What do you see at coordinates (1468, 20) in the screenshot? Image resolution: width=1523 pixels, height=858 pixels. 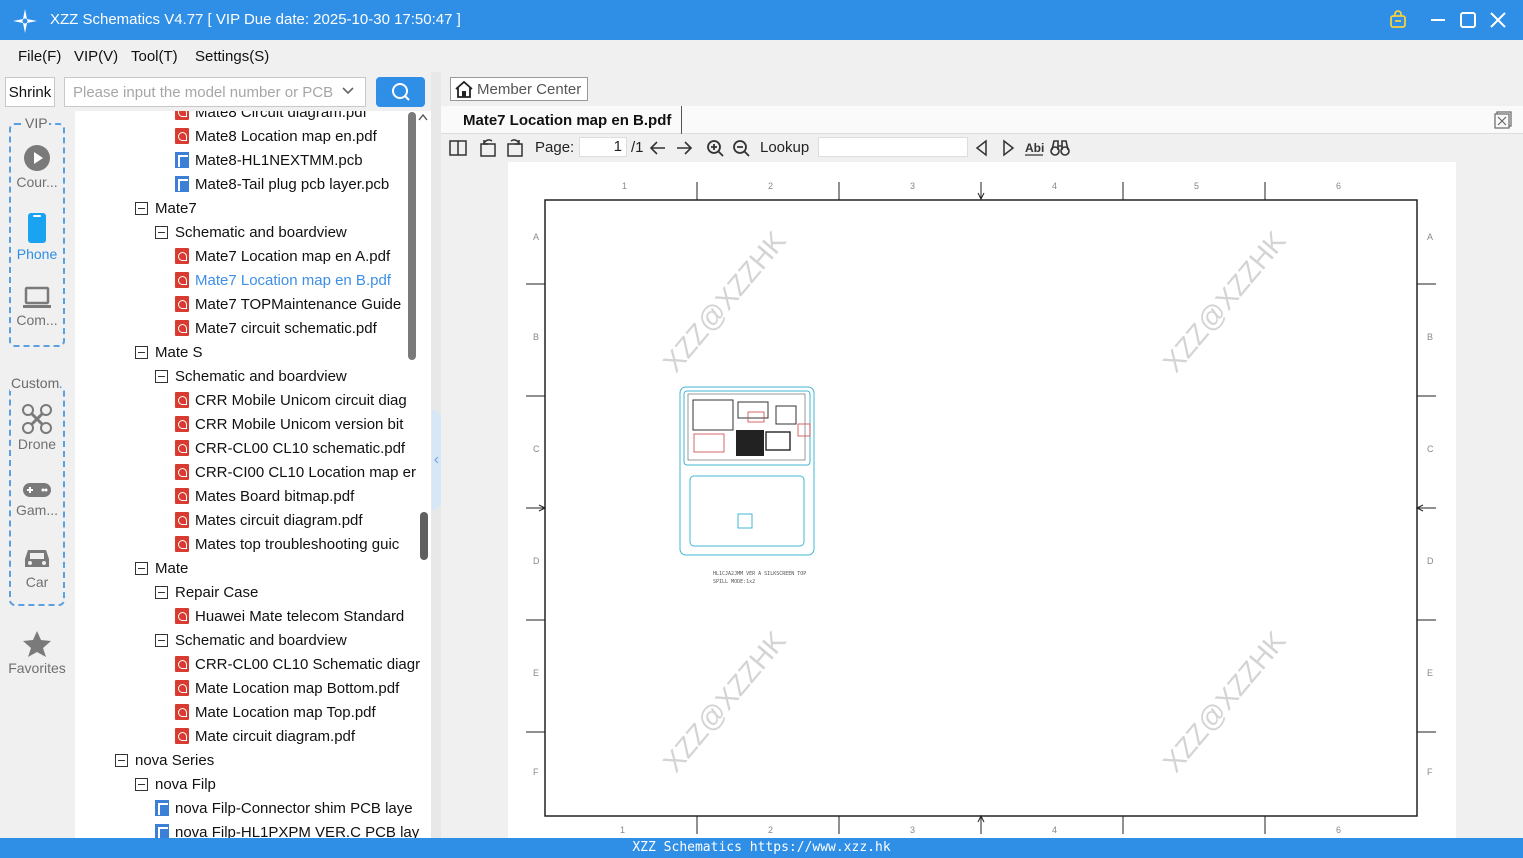 I see `maximize-icon` at bounding box center [1468, 20].